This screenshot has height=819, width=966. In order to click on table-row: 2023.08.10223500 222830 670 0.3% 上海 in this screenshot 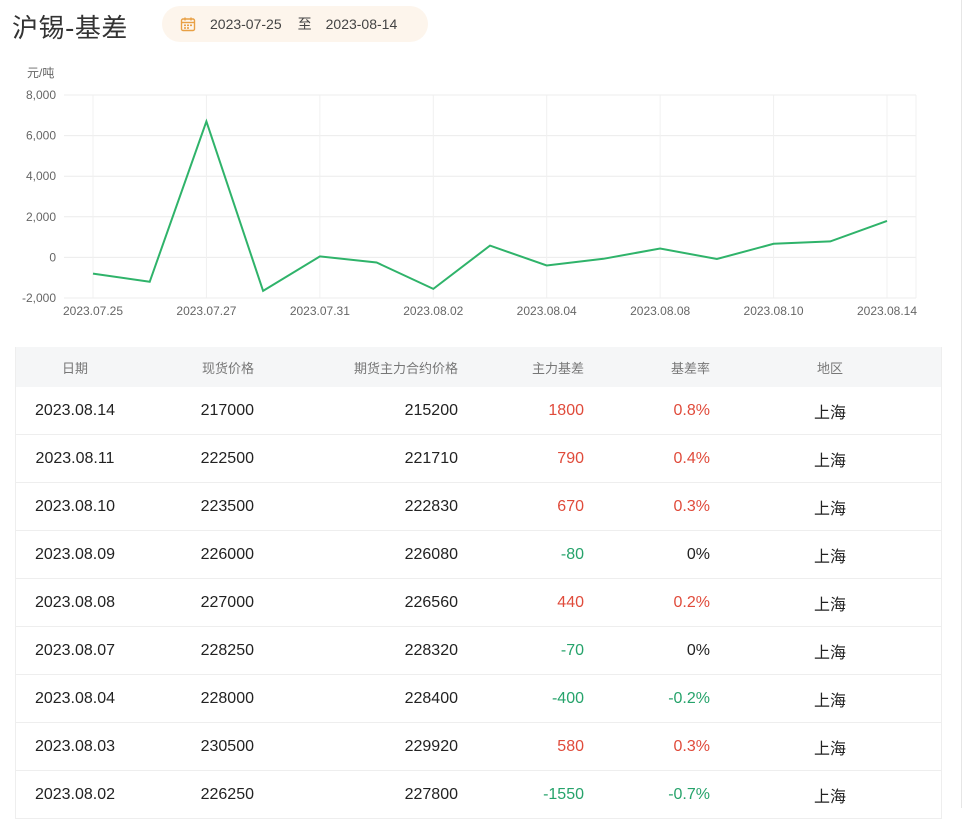, I will do `click(478, 507)`.